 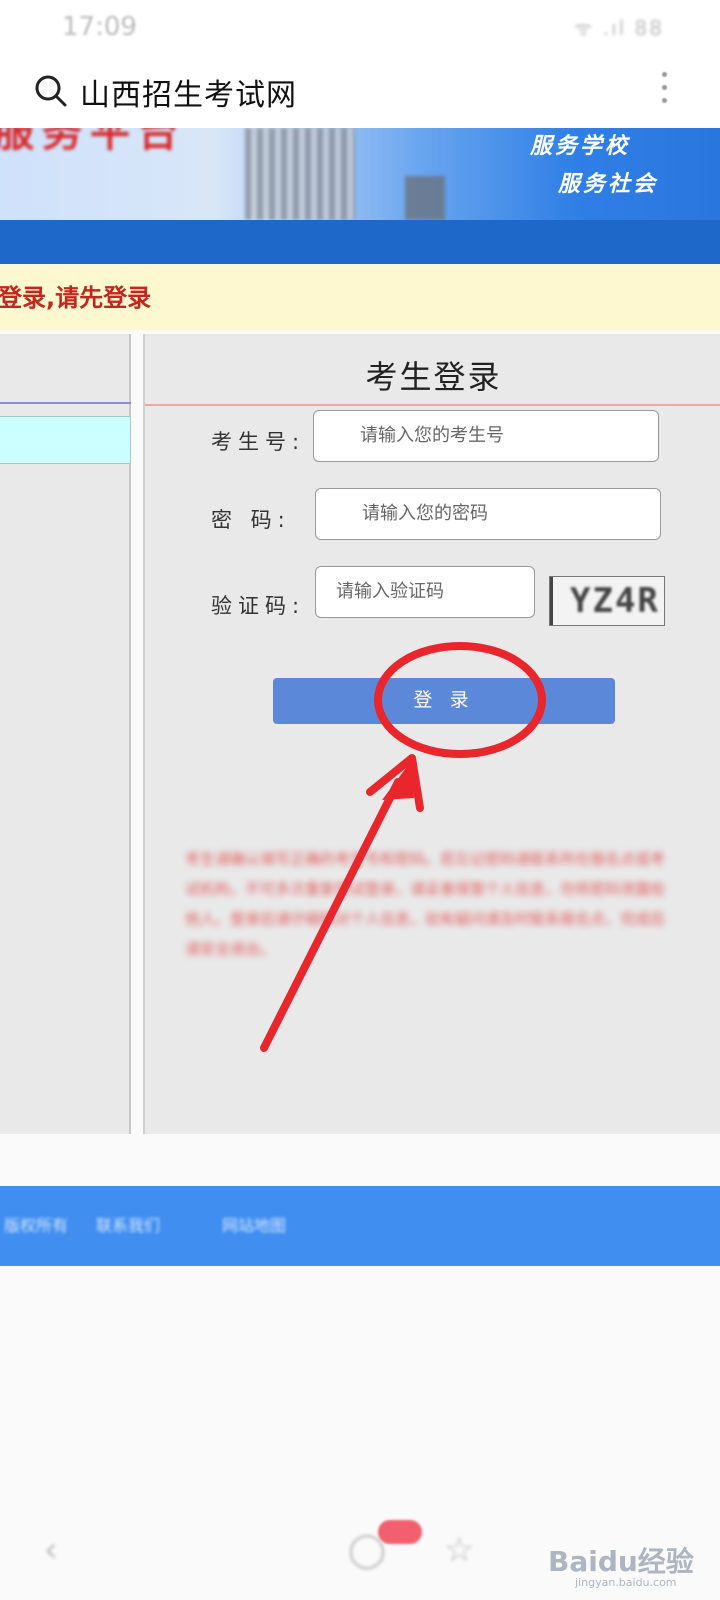 What do you see at coordinates (400, 1532) in the screenshot?
I see `tabs-badge` at bounding box center [400, 1532].